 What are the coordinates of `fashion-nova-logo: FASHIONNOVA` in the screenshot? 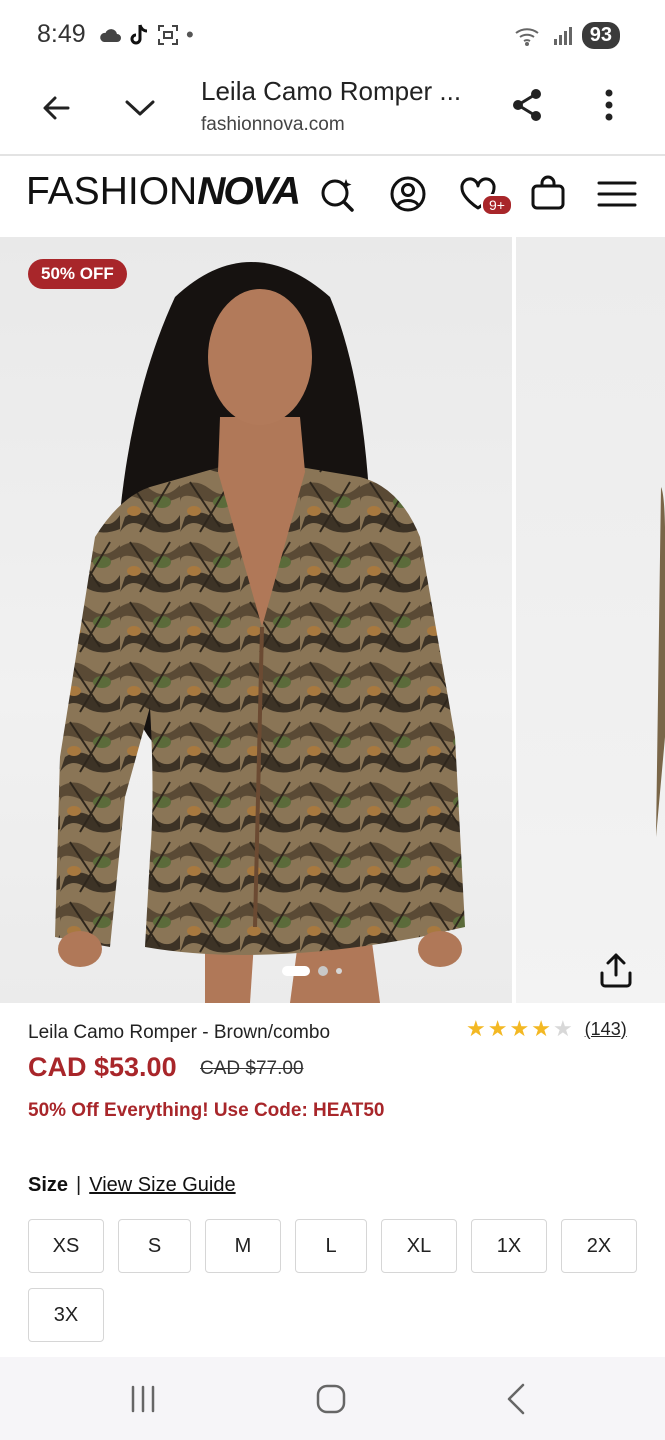 It's located at (163, 192).